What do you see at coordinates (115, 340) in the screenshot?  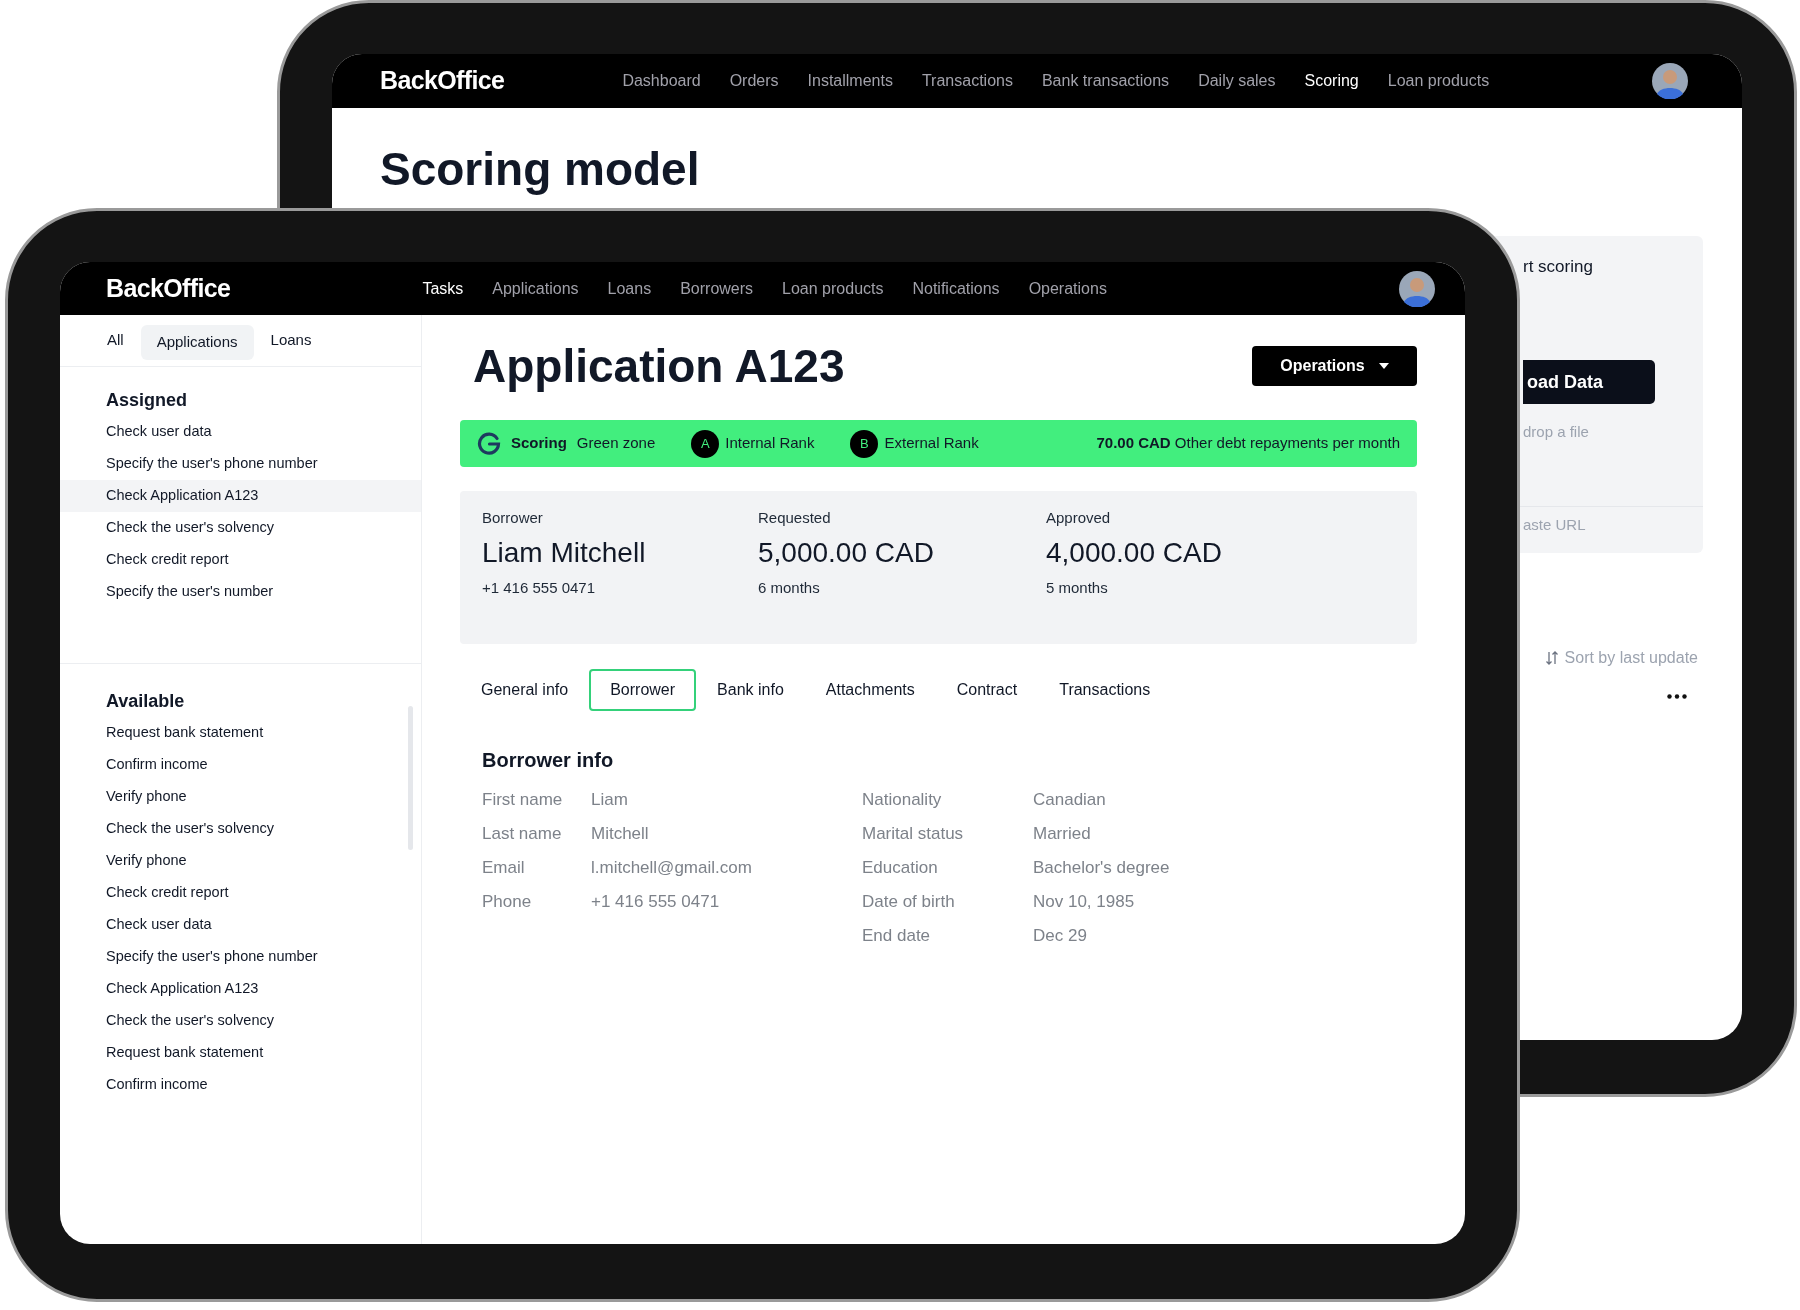 I see `filter-tab: All` at bounding box center [115, 340].